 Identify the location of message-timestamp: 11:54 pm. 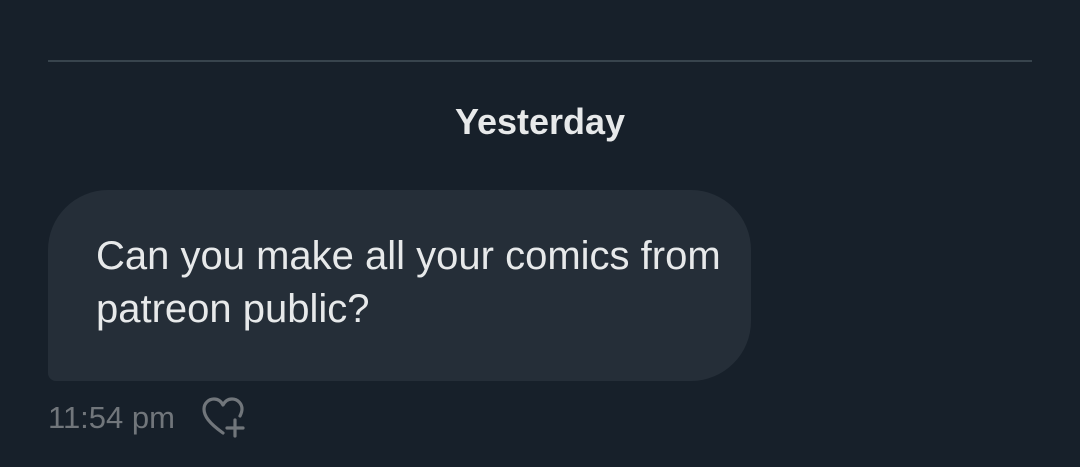
(111, 417).